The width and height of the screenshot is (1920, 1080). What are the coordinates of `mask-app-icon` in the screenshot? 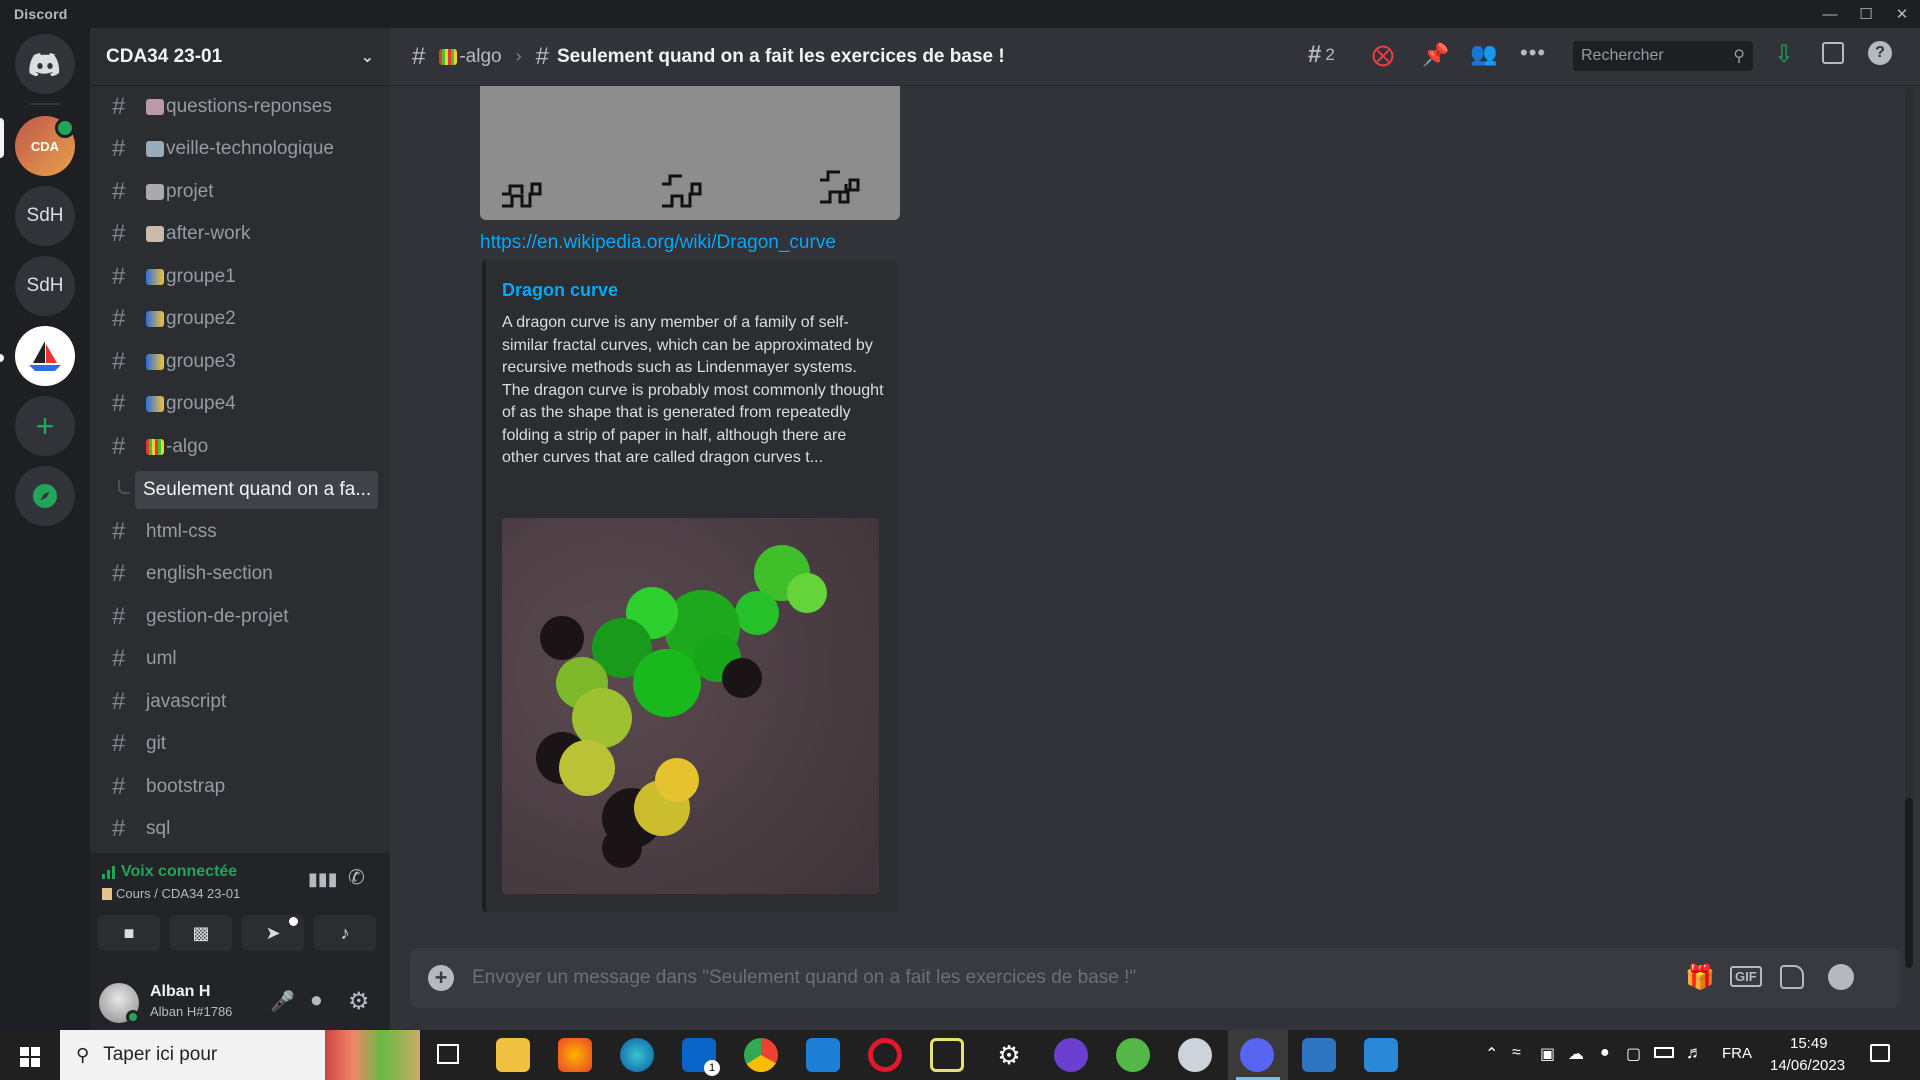 It's located at (1071, 1055).